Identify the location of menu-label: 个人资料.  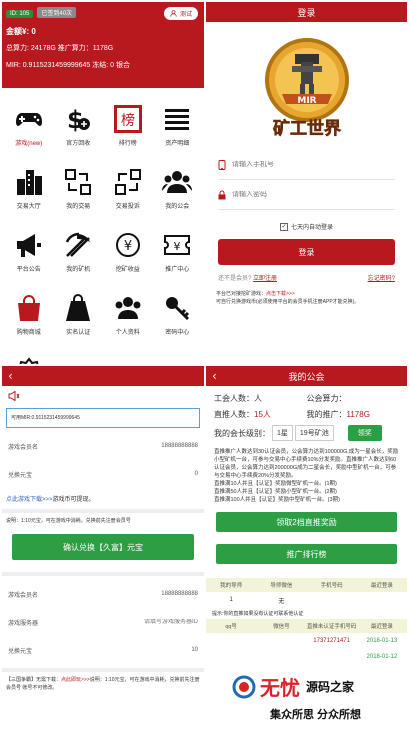
(127, 333).